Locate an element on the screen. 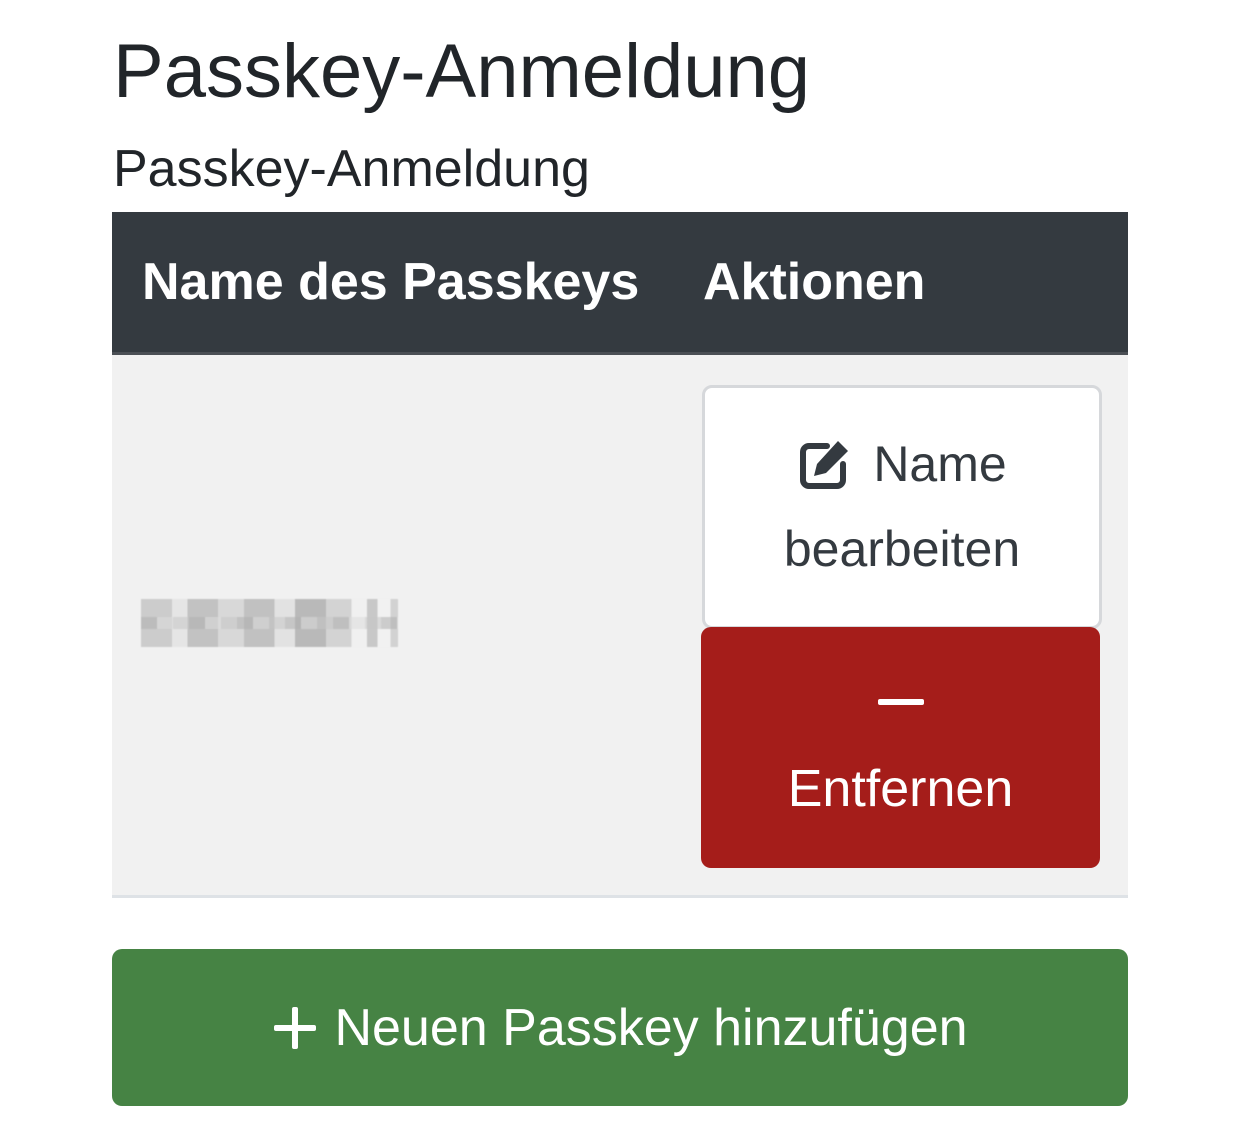  page-title: Passkey-Anmeldung is located at coordinates (462, 71).